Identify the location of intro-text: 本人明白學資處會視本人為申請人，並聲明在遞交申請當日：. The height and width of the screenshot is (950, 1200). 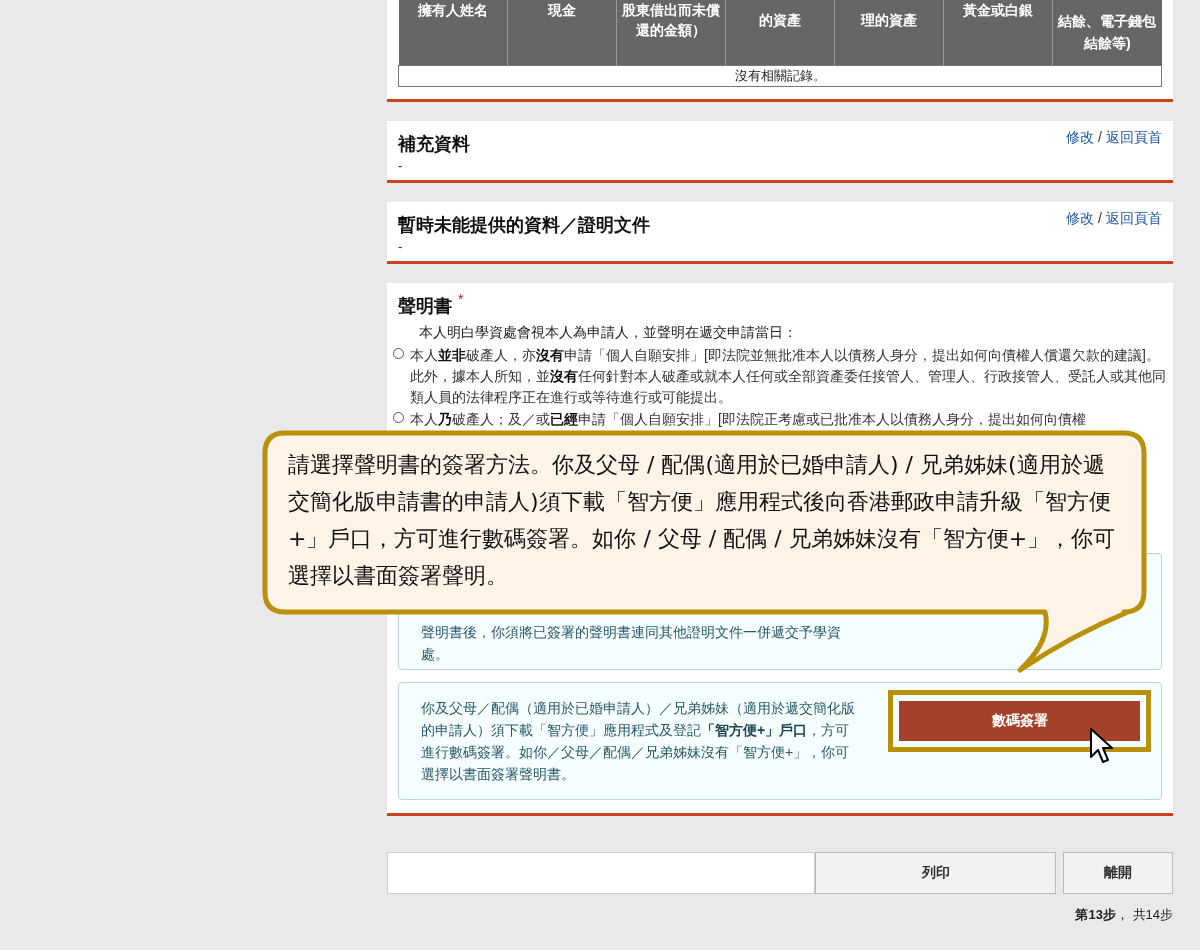
(608, 332).